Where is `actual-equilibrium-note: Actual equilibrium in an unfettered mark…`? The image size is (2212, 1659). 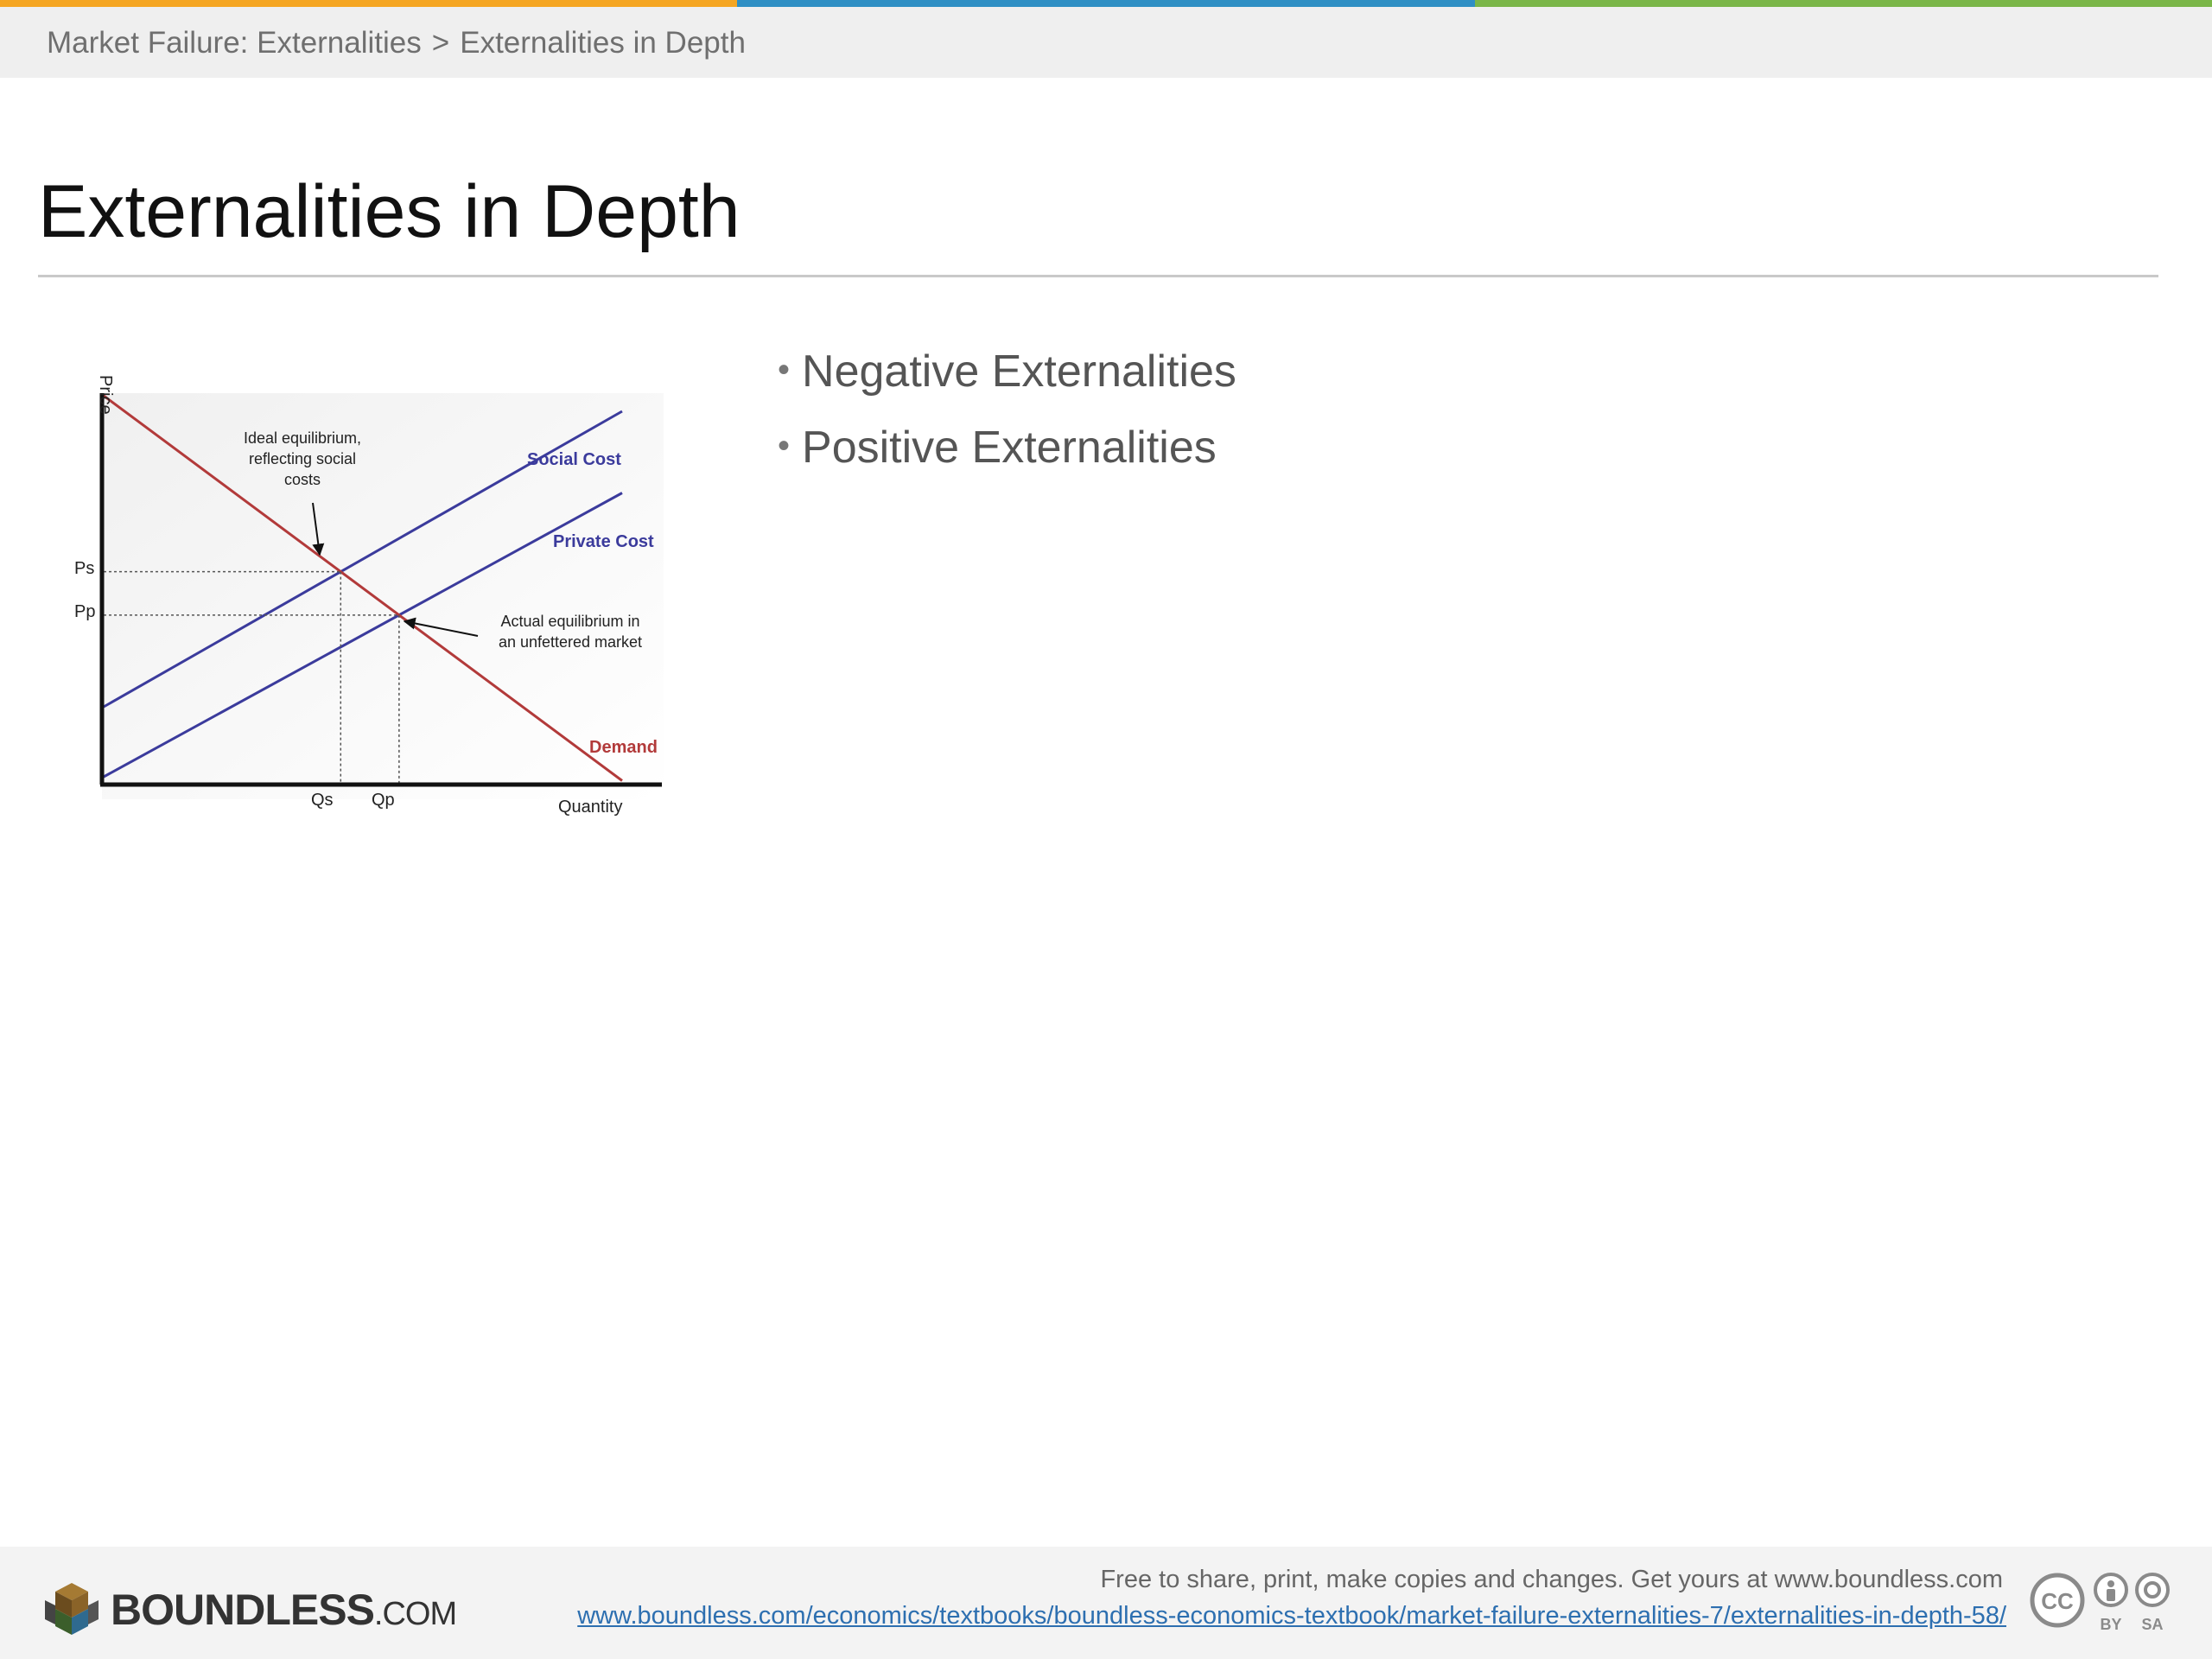 actual-equilibrium-note: Actual equilibrium in an unfettered mark… is located at coordinates (570, 632).